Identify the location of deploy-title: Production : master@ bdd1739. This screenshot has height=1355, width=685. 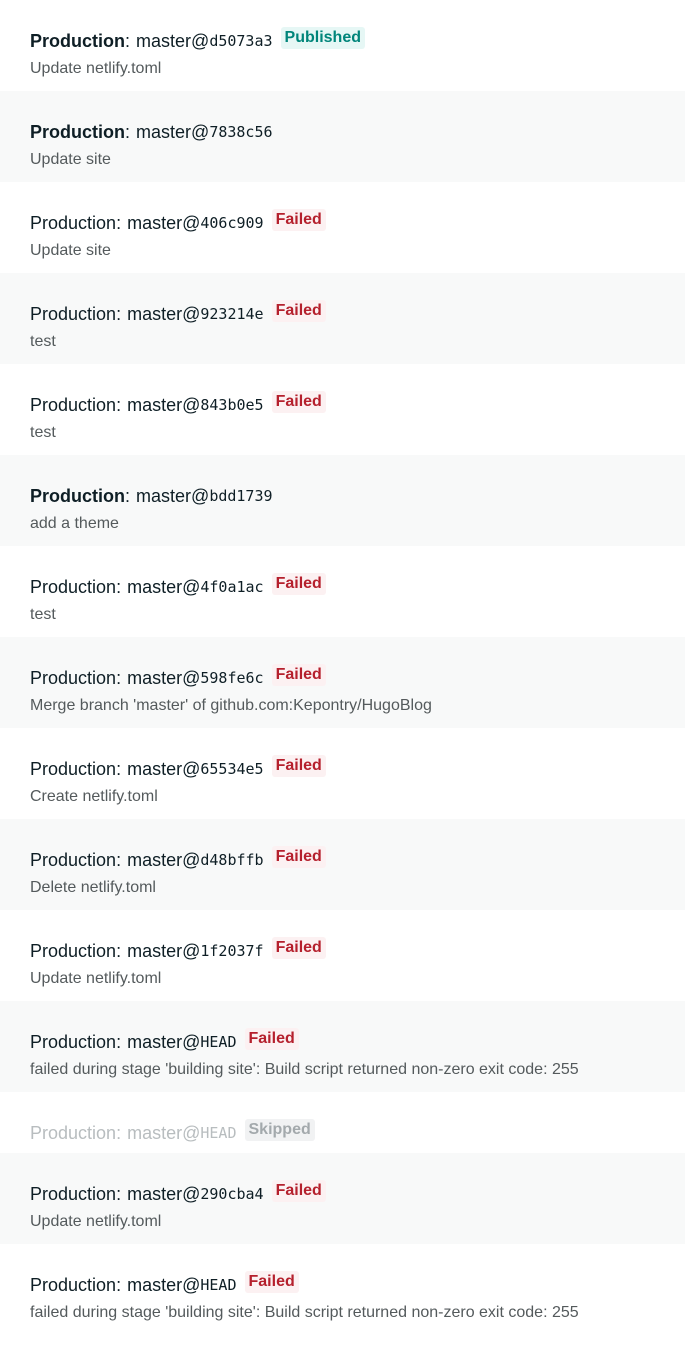
(342, 496).